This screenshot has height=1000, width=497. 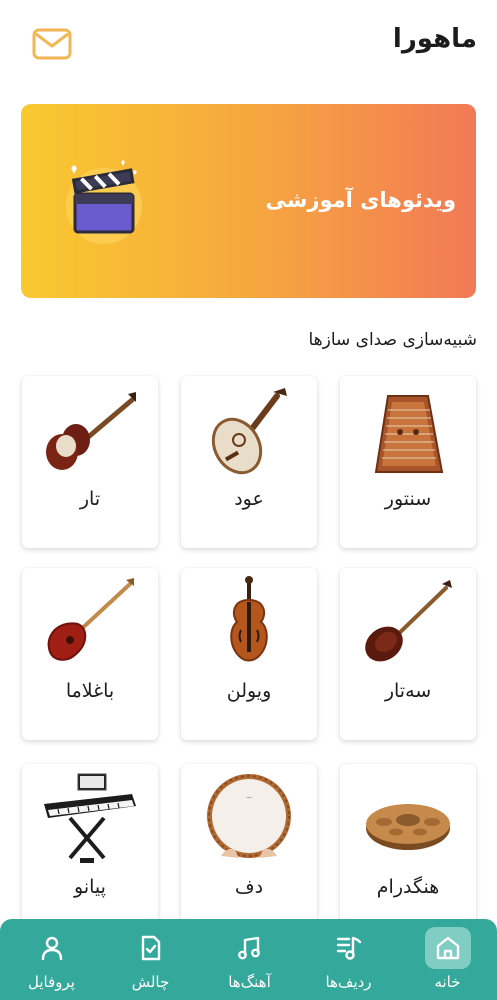 What do you see at coordinates (408, 499) in the screenshot?
I see `instrument-label: سنتور` at bounding box center [408, 499].